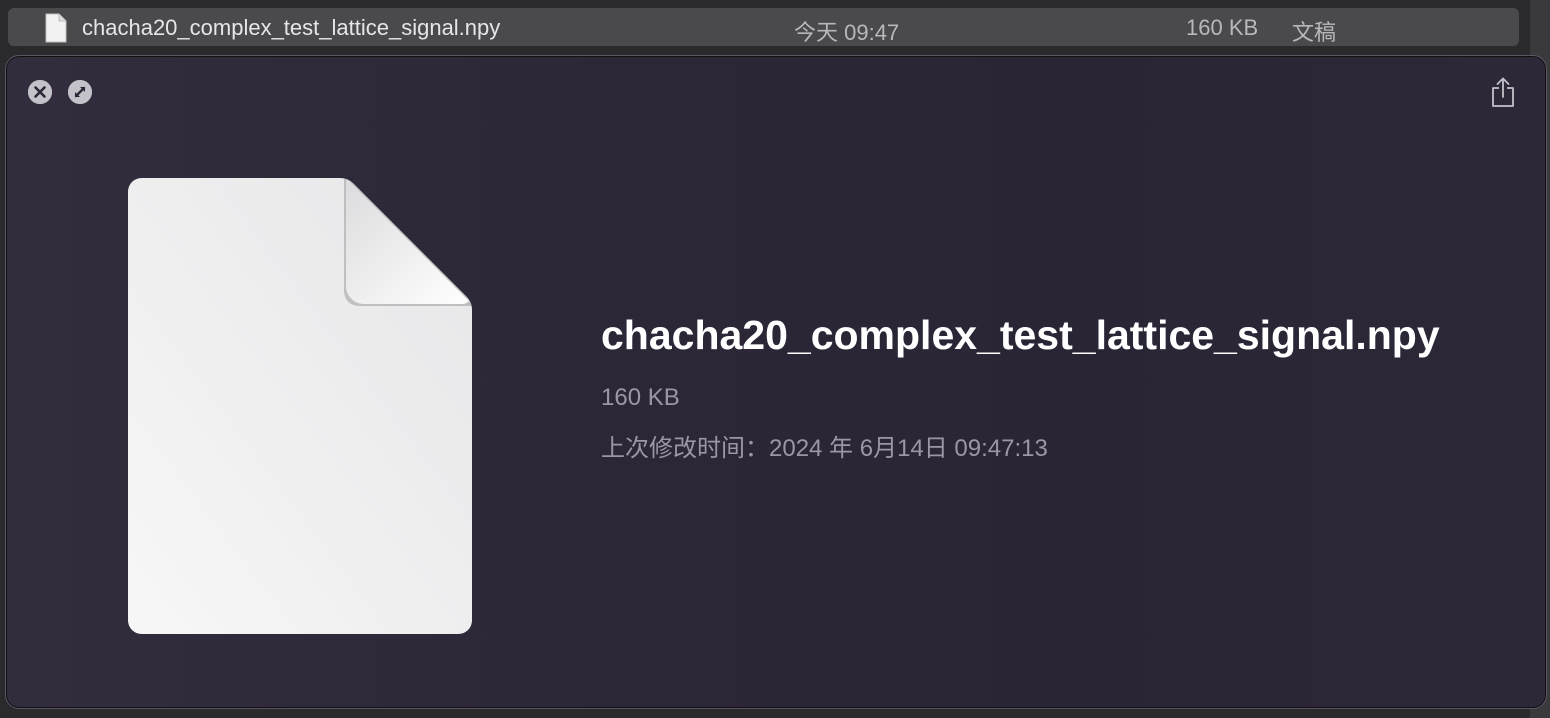  Describe the element at coordinates (1314, 32) in the screenshot. I see `file-kind: 文稿` at that location.